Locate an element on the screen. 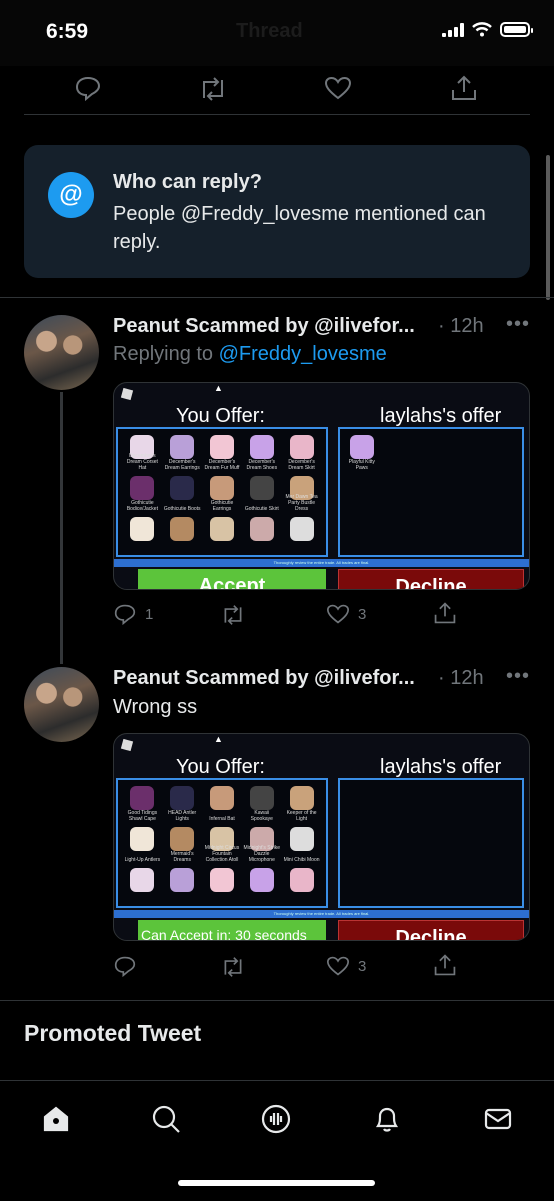 The width and height of the screenshot is (554, 1201). home-indicator is located at coordinates (276, 1183).